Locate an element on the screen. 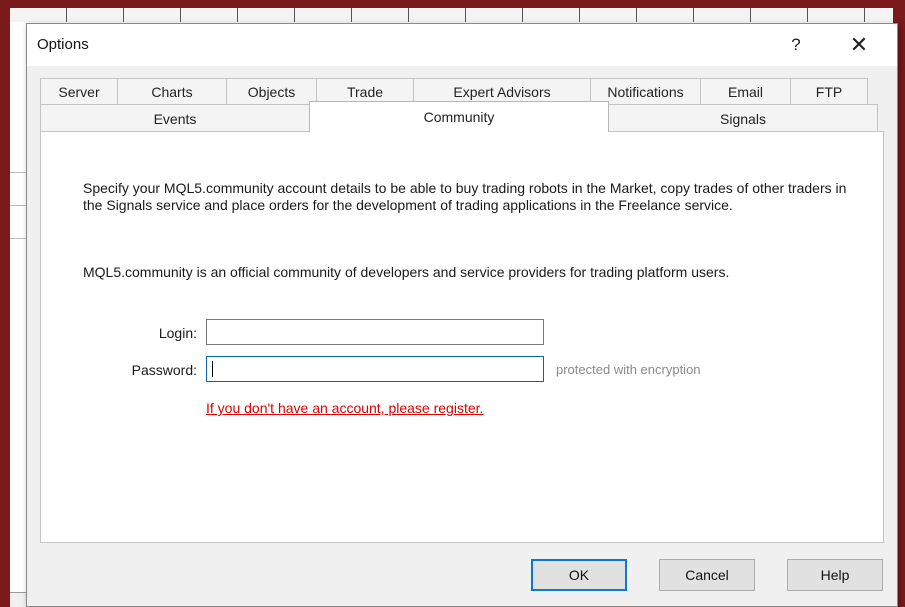 This screenshot has width=905, height=607. cancel-button: Cancel is located at coordinates (707, 575).